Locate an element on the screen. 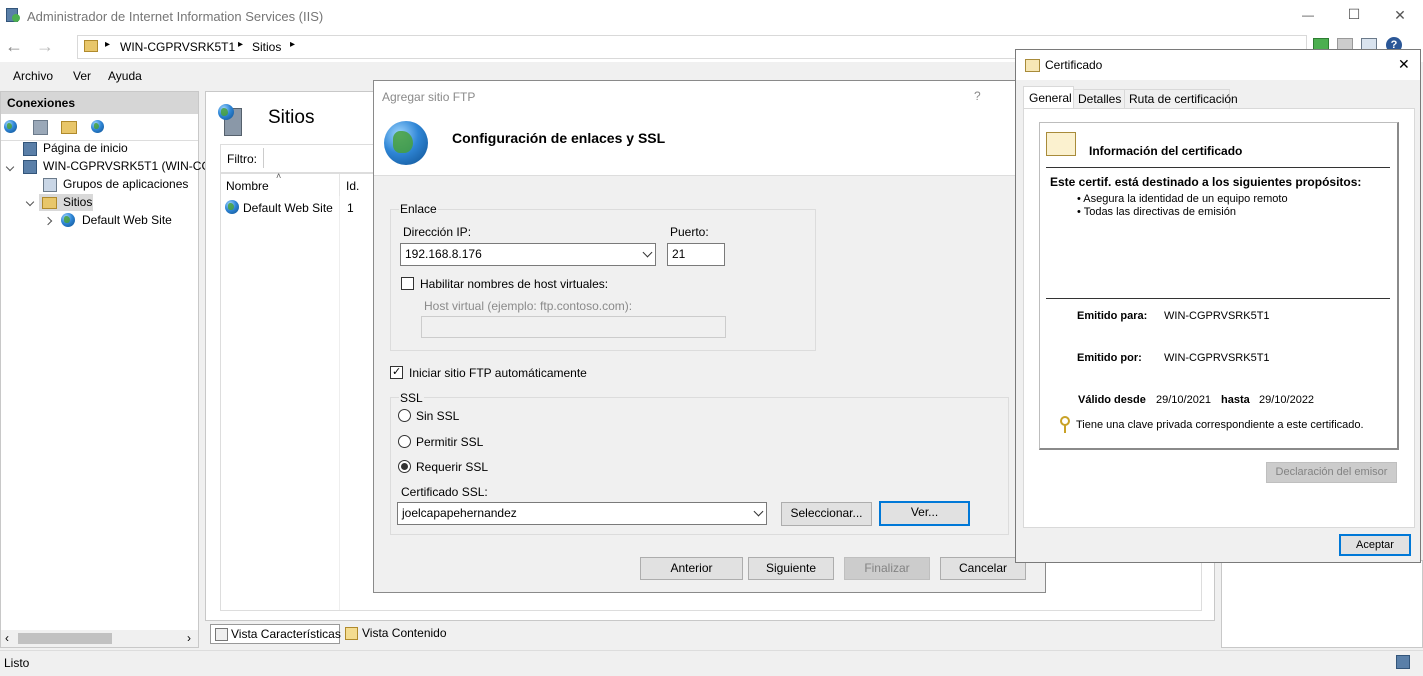 This screenshot has height=676, width=1423. sites-icon is located at coordinates (230, 120).